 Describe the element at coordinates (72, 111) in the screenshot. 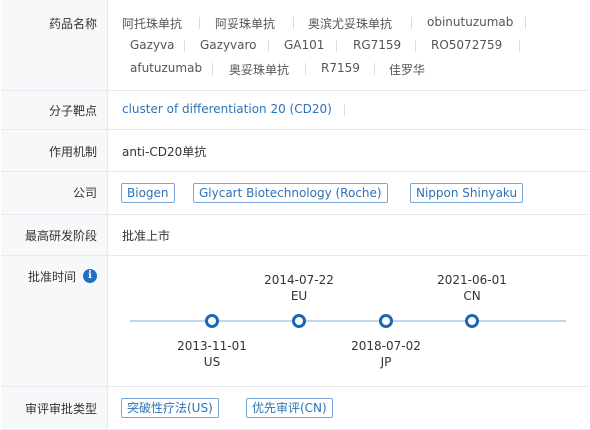

I see `target-label: 分子靶点` at that location.